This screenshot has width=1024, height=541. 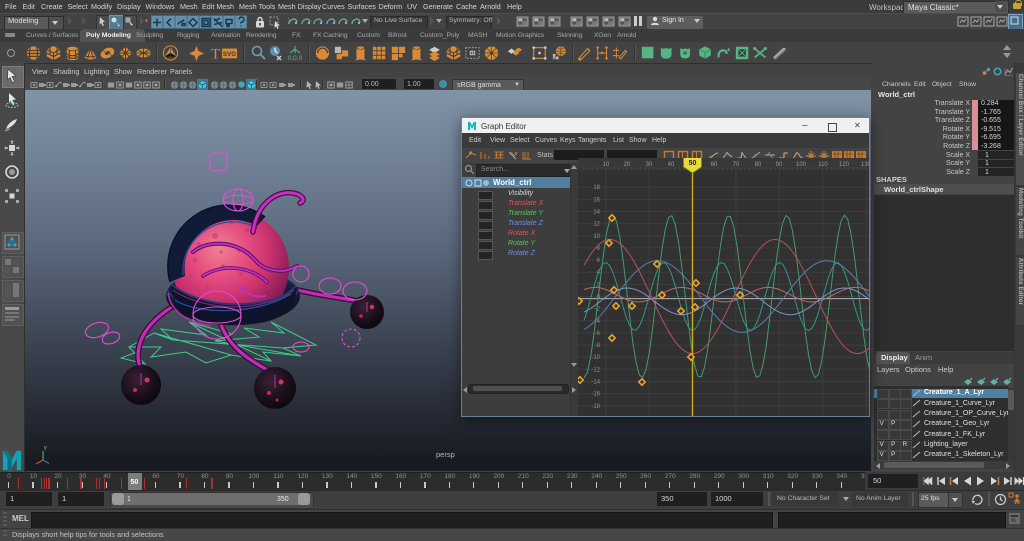 What do you see at coordinates (596, 188) in the screenshot?
I see `svg-text: 18` at bounding box center [596, 188].